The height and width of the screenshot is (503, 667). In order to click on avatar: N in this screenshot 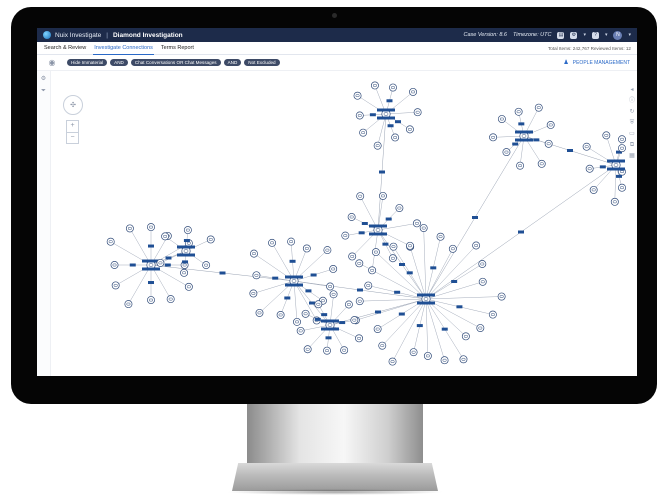, I will do `click(618, 35)`.